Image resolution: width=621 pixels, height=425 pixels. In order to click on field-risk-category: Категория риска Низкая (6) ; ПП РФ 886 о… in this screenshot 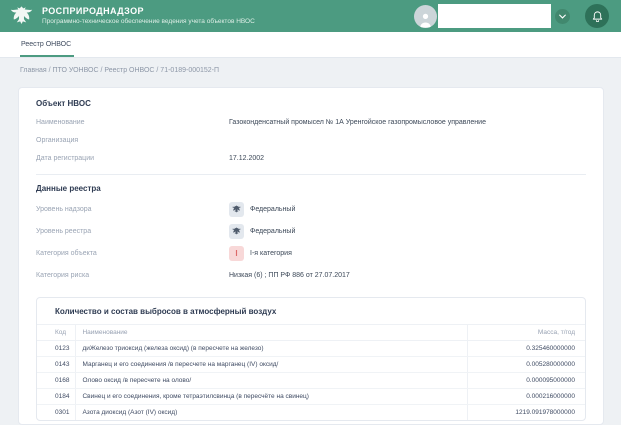, I will do `click(311, 275)`.